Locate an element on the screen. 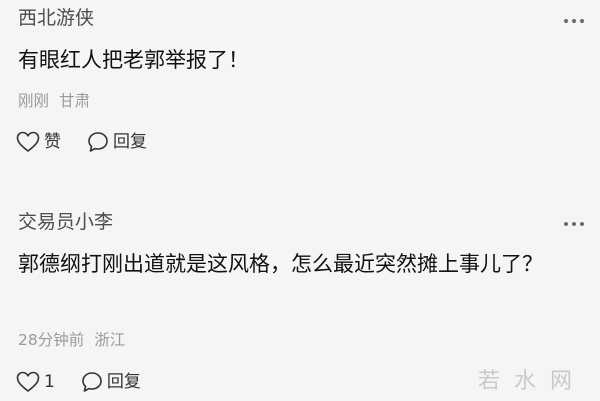  comment-location: 浙江 is located at coordinates (110, 340).